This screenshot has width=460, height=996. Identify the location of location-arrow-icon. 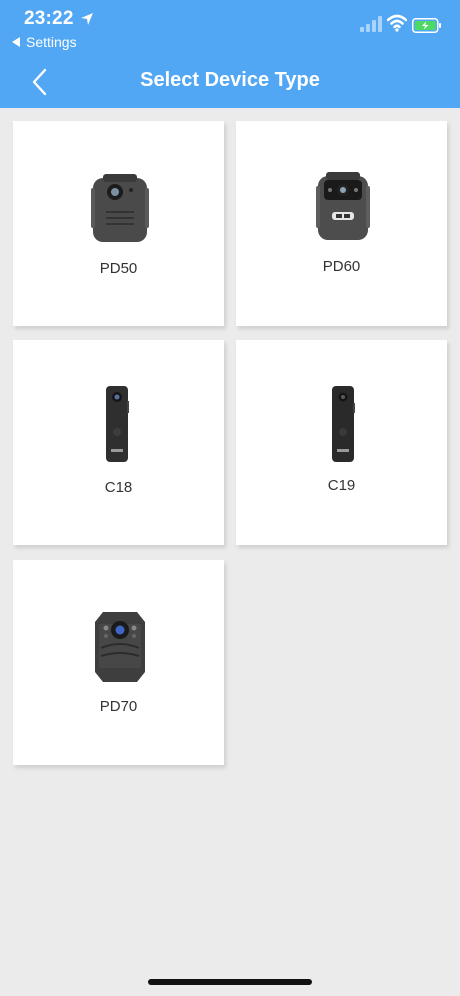
(87, 19).